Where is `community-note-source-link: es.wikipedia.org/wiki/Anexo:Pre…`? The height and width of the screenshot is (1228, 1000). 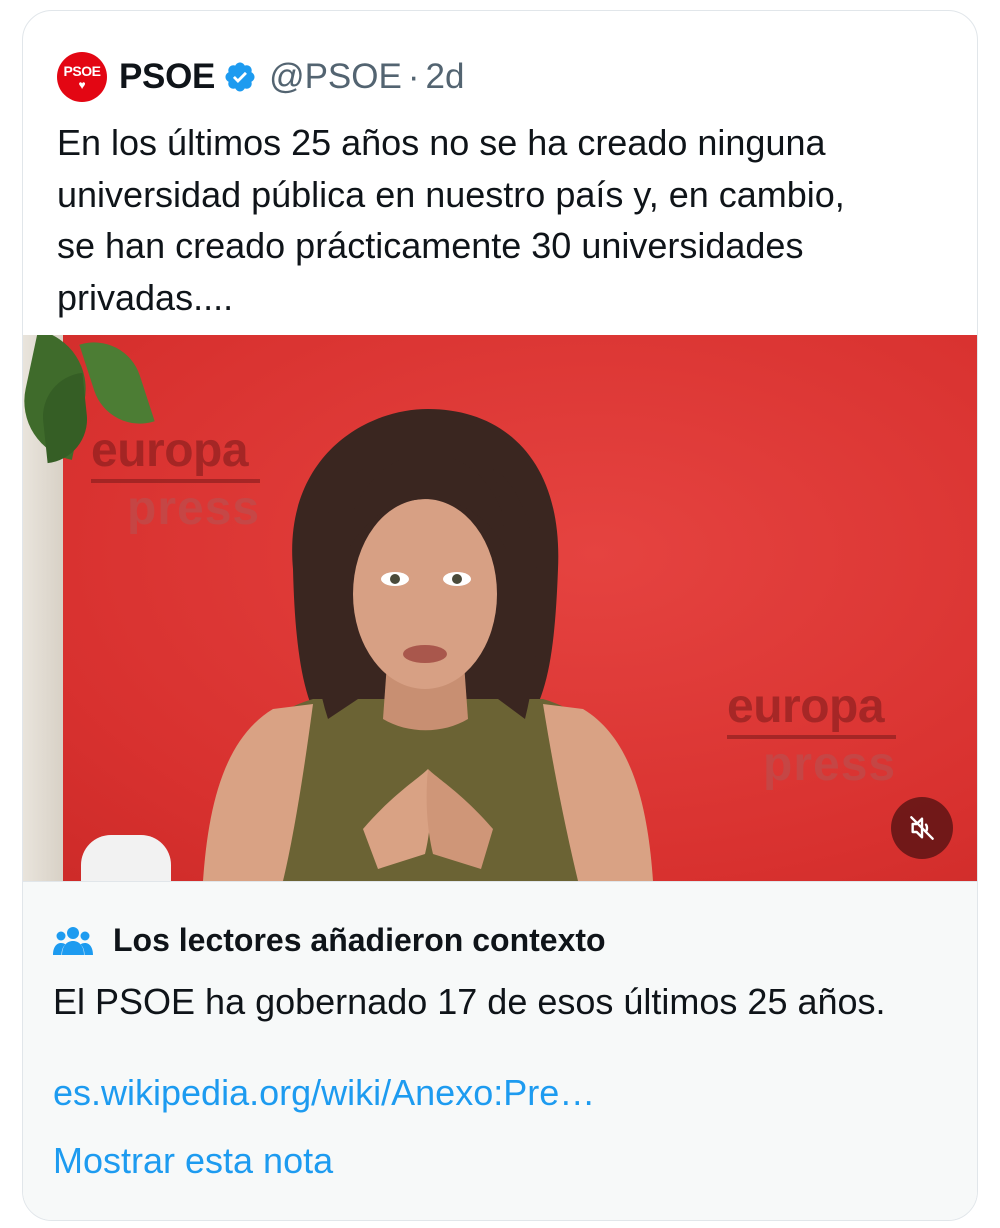
community-note-source-link: es.wikipedia.org/wiki/Anexo:Pre… is located at coordinates (324, 1093).